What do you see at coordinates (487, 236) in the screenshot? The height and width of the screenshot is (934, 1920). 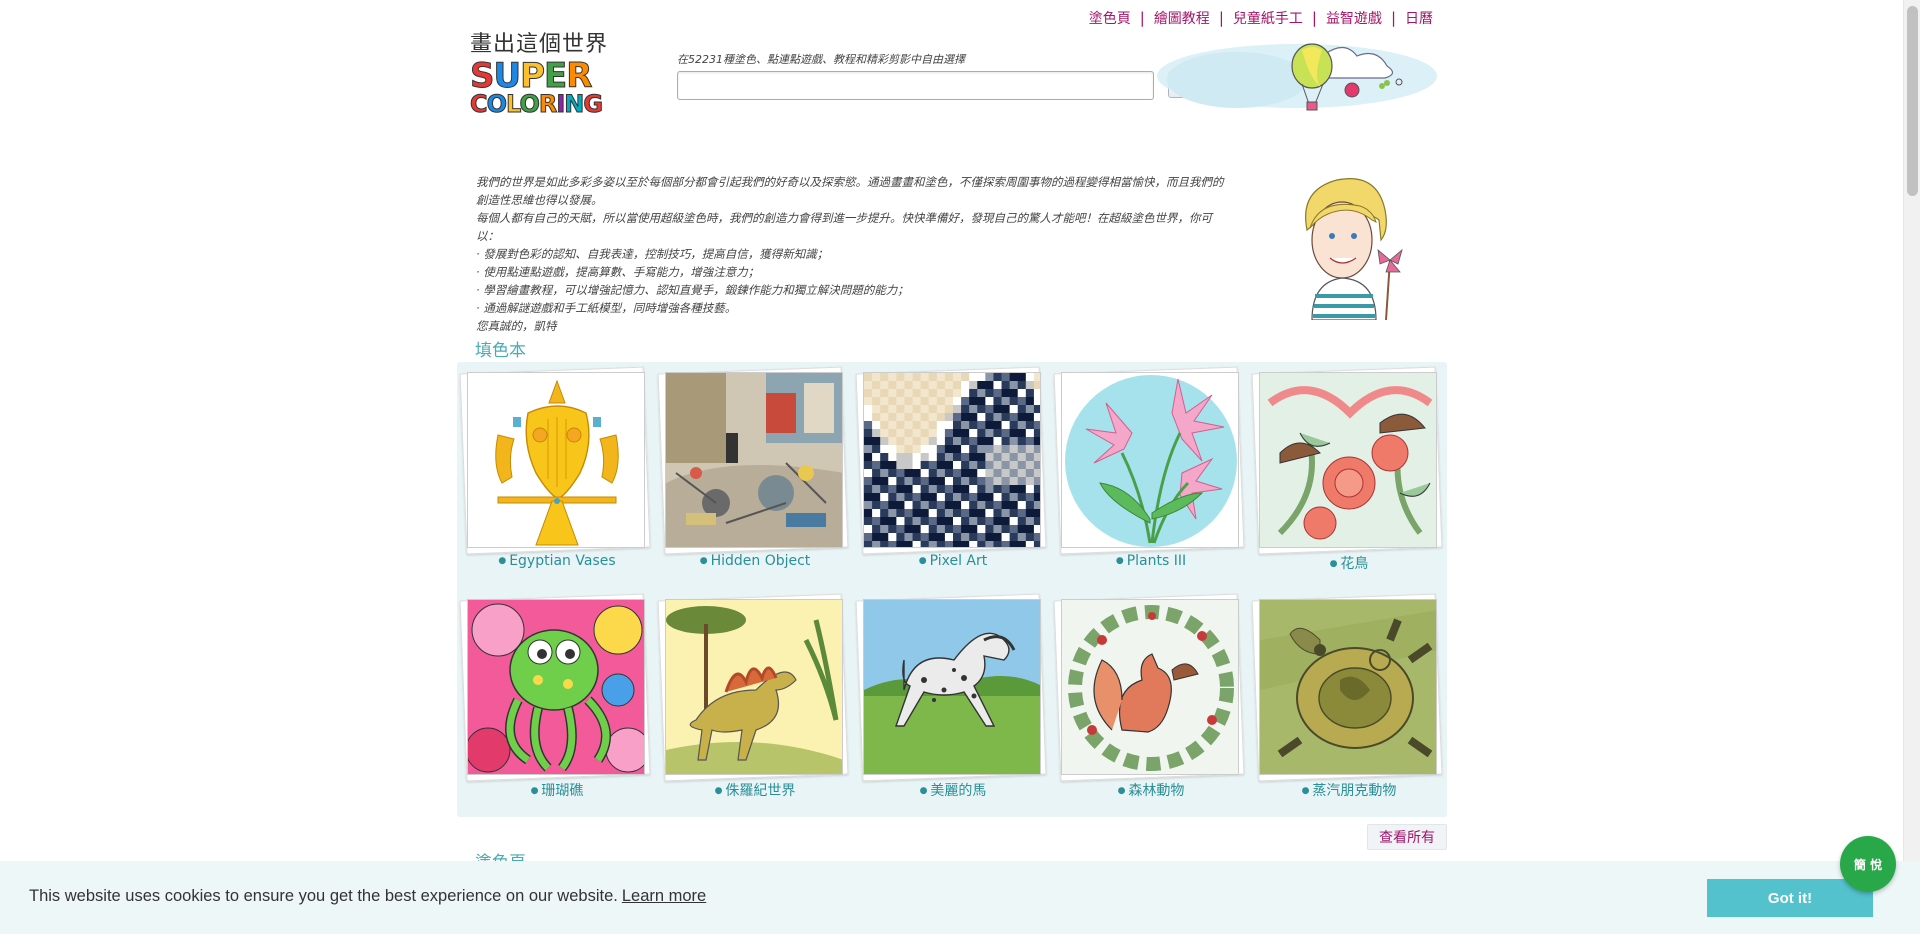 I see `intro-line: 以：` at bounding box center [487, 236].